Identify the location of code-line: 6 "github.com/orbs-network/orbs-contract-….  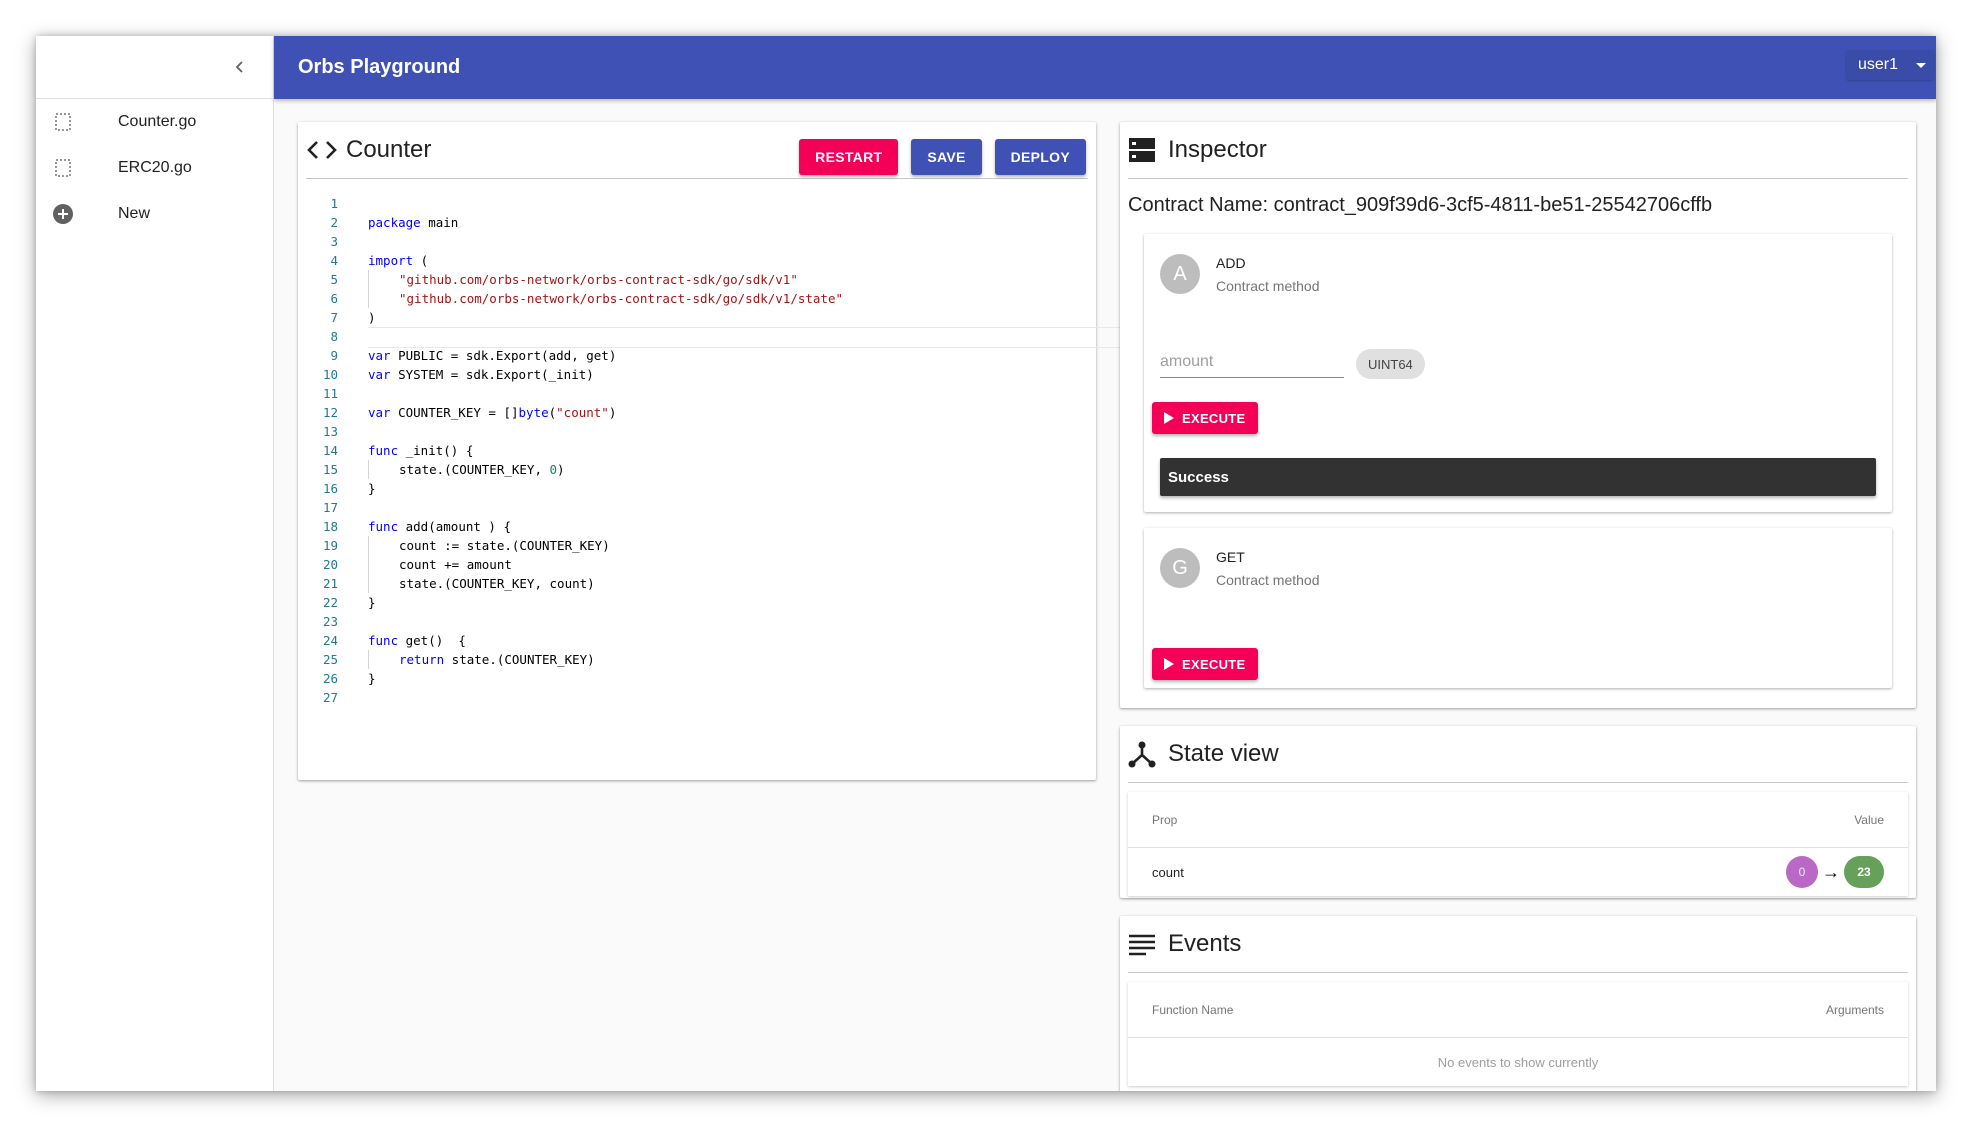
(701, 298).